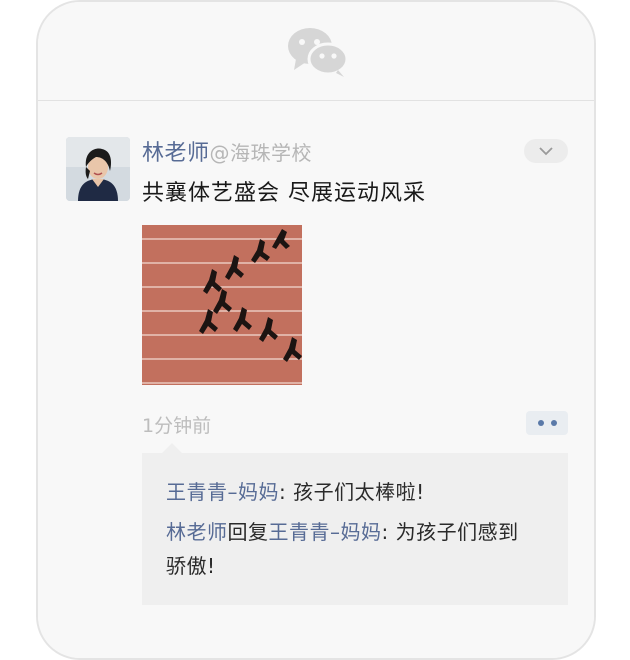  I want to click on post-image, so click(222, 305).